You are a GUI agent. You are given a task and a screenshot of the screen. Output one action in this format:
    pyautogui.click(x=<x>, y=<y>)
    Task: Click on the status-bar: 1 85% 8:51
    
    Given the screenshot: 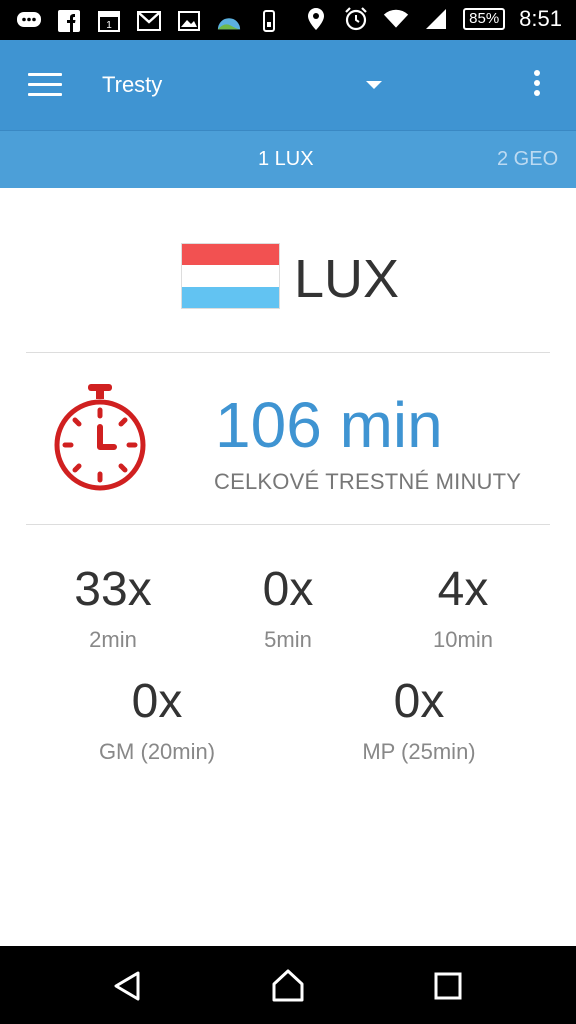 What is the action you would take?
    pyautogui.click(x=288, y=20)
    